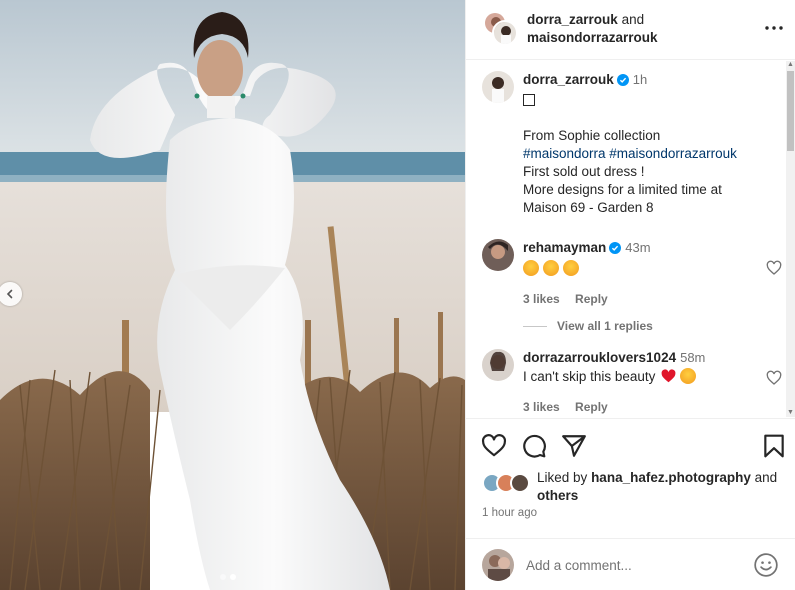 The height and width of the screenshot is (590, 795). Describe the element at coordinates (534, 446) in the screenshot. I see `comment-icon` at that location.